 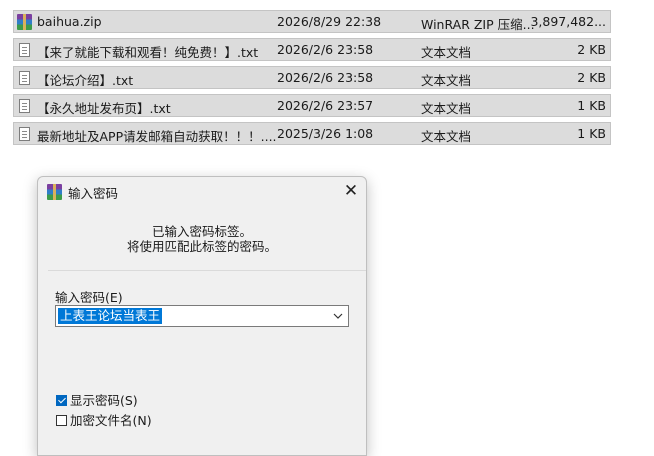 I want to click on file-date: 2026/8/29 22:38, so click(x=329, y=21).